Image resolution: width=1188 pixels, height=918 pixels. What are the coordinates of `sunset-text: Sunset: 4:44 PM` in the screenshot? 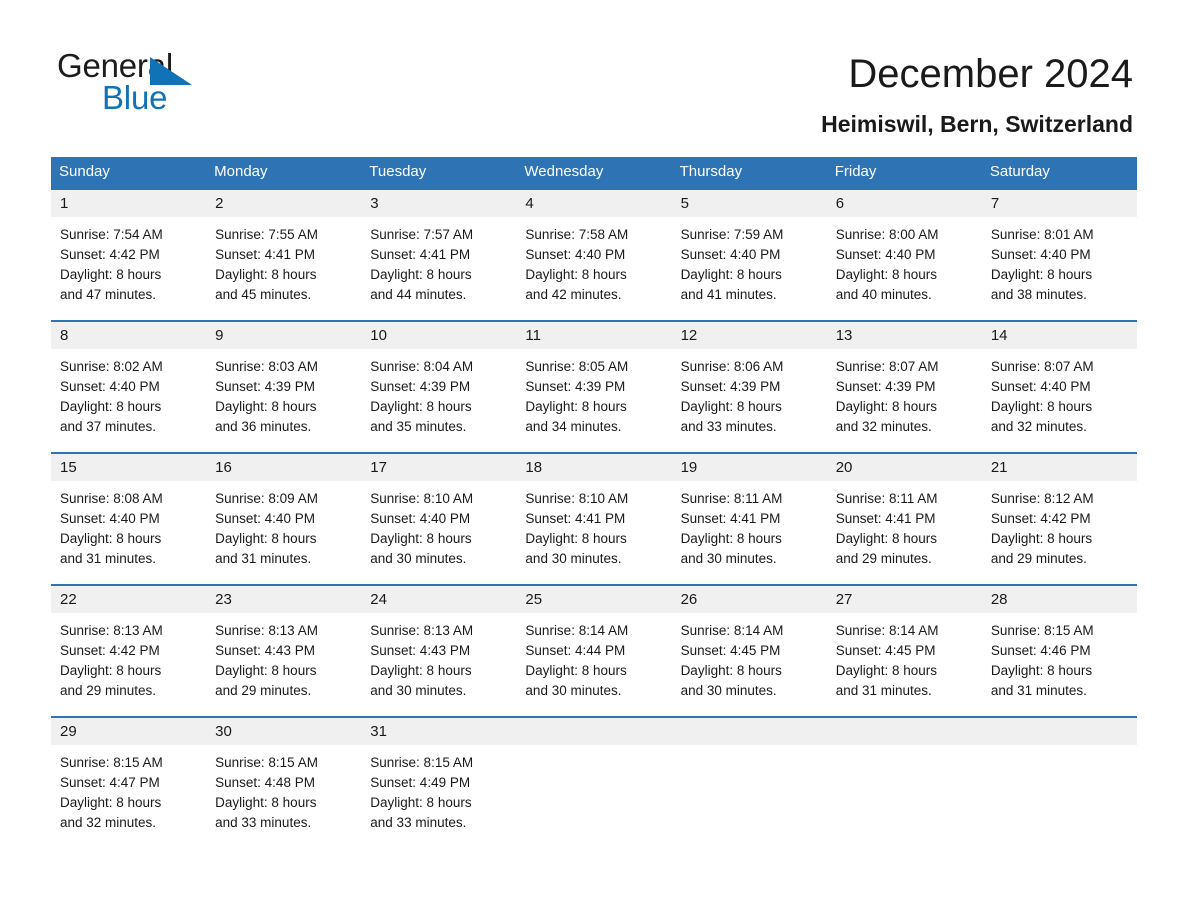 It's located at (575, 650).